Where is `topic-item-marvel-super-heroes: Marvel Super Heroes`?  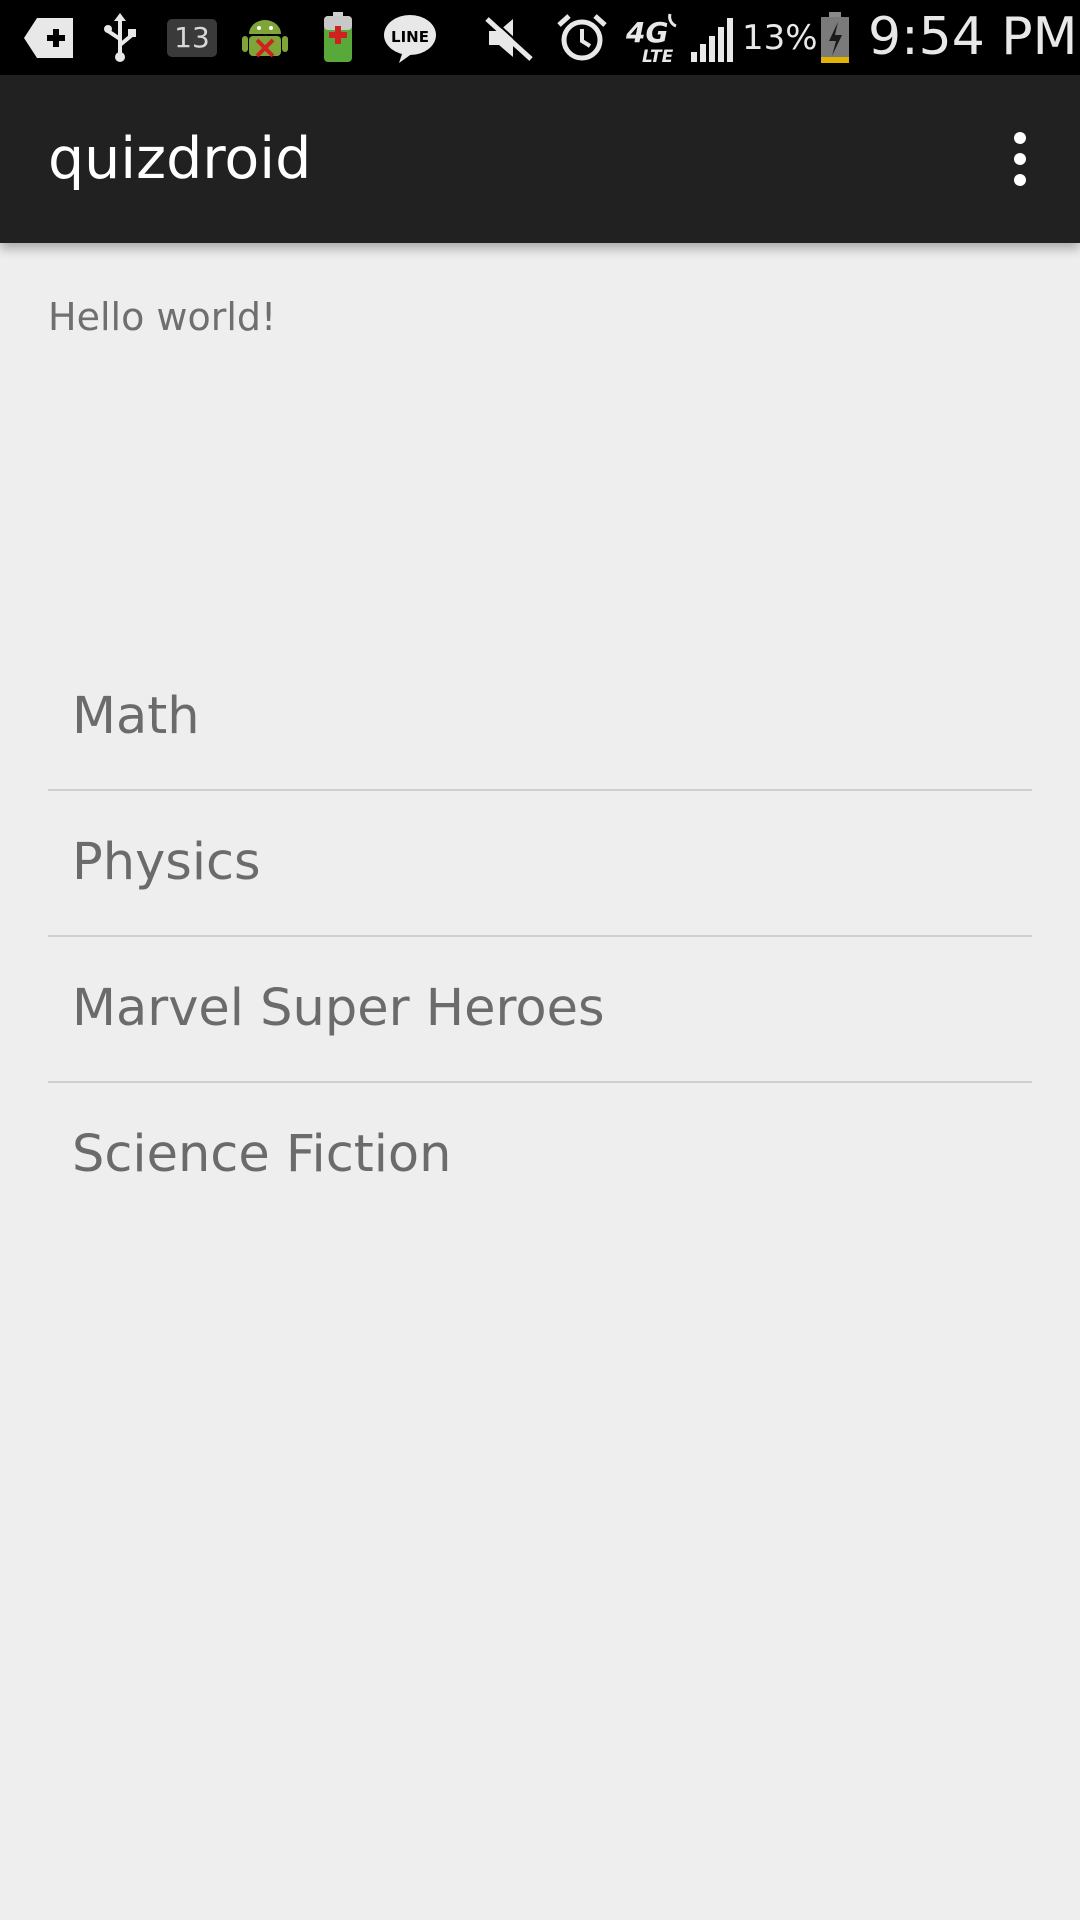 topic-item-marvel-super-heroes: Marvel Super Heroes is located at coordinates (540, 1010).